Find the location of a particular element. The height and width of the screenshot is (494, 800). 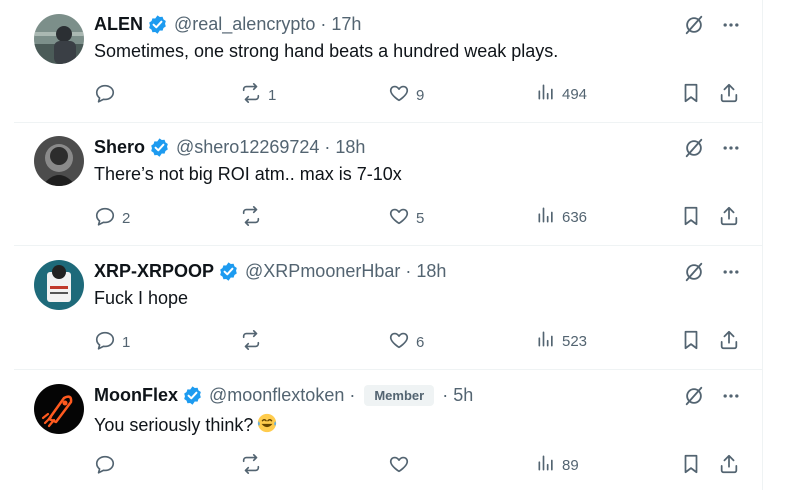

view-count: 494 is located at coordinates (575, 94).